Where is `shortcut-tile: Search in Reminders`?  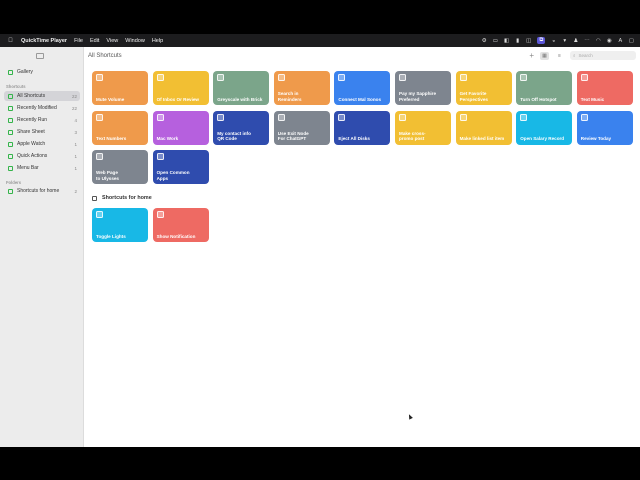
shortcut-tile: Search in Reminders is located at coordinates (301, 88).